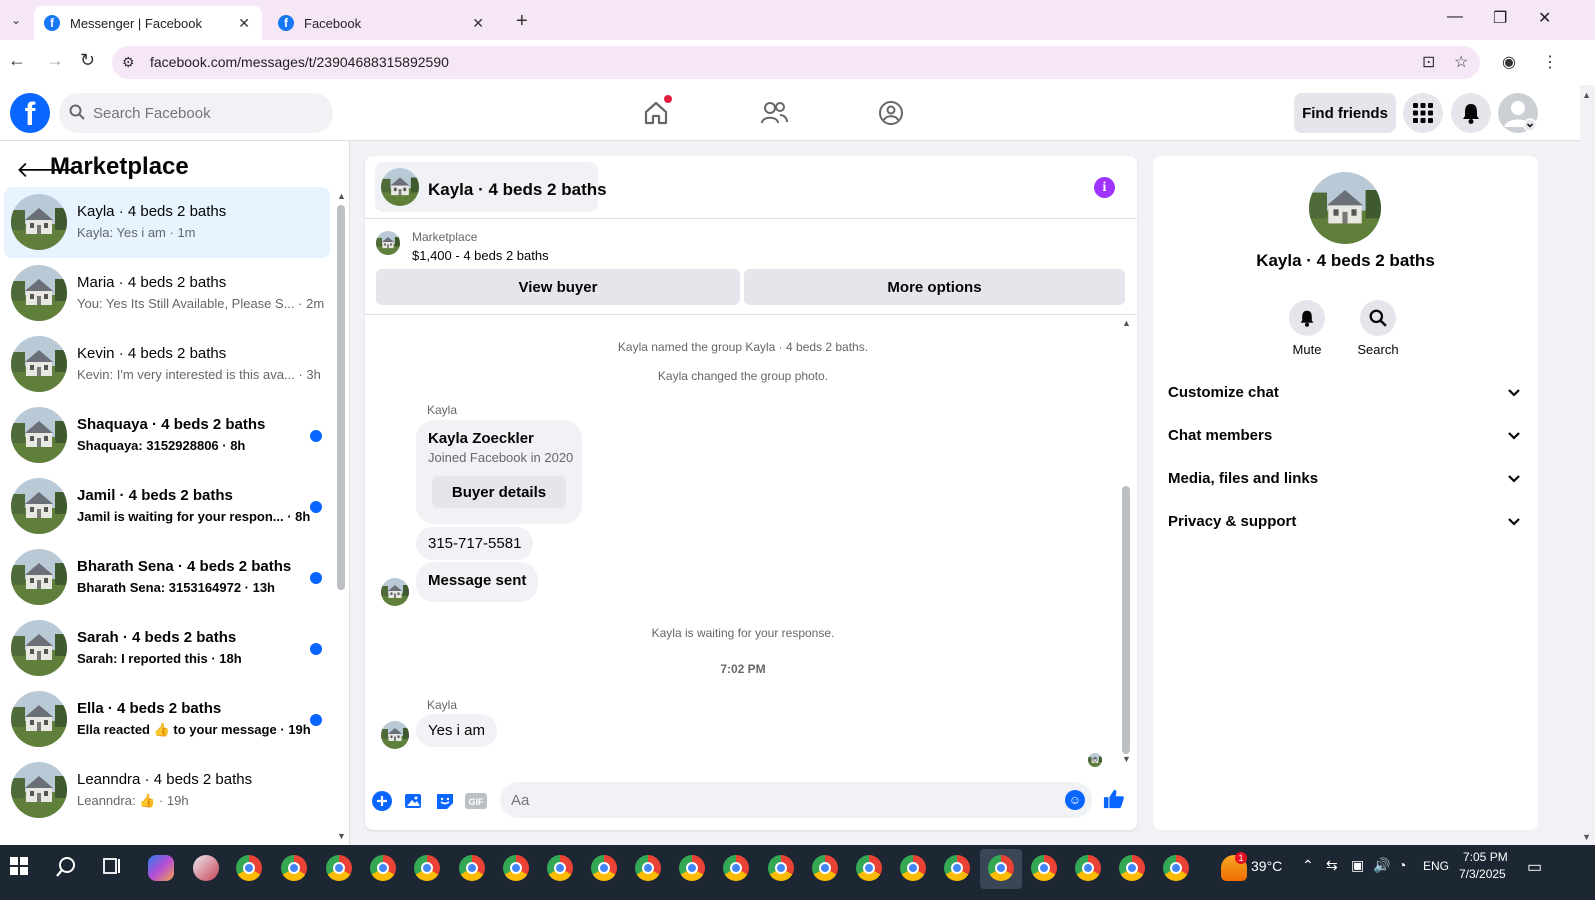  What do you see at coordinates (1423, 113) in the screenshot?
I see `menu-grid-icon` at bounding box center [1423, 113].